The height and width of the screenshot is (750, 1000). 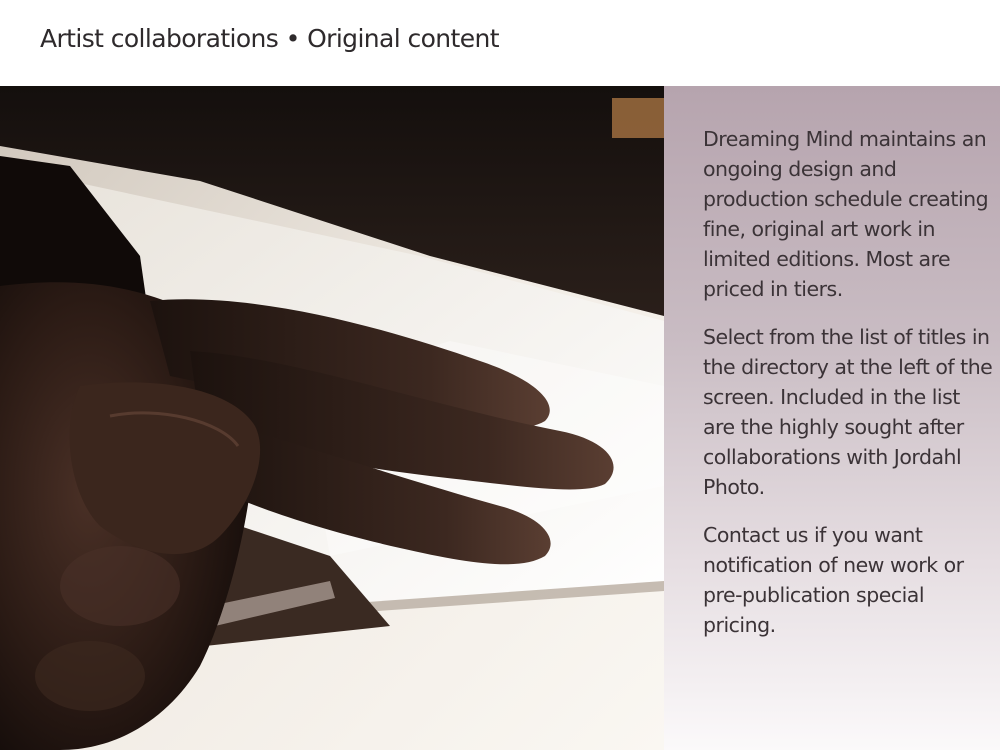 I want to click on page-title: Artist collaborations • Original content, so click(x=270, y=38).